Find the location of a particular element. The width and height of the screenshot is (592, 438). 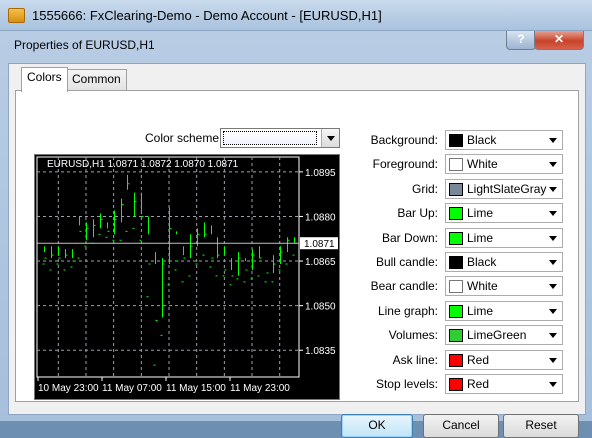

chart-header-text: EURUSD,H1 1.0871 1.0872 1.0870 1.0871 is located at coordinates (143, 164).